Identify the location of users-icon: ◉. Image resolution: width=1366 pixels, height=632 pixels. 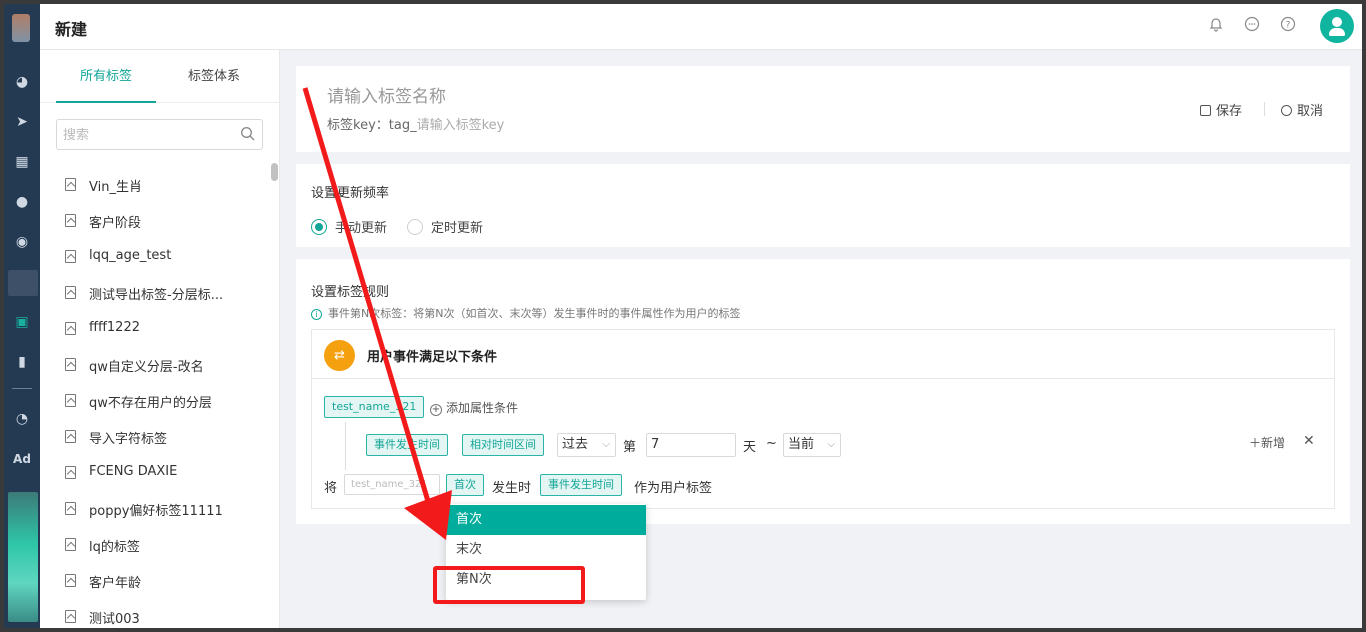
(22, 242).